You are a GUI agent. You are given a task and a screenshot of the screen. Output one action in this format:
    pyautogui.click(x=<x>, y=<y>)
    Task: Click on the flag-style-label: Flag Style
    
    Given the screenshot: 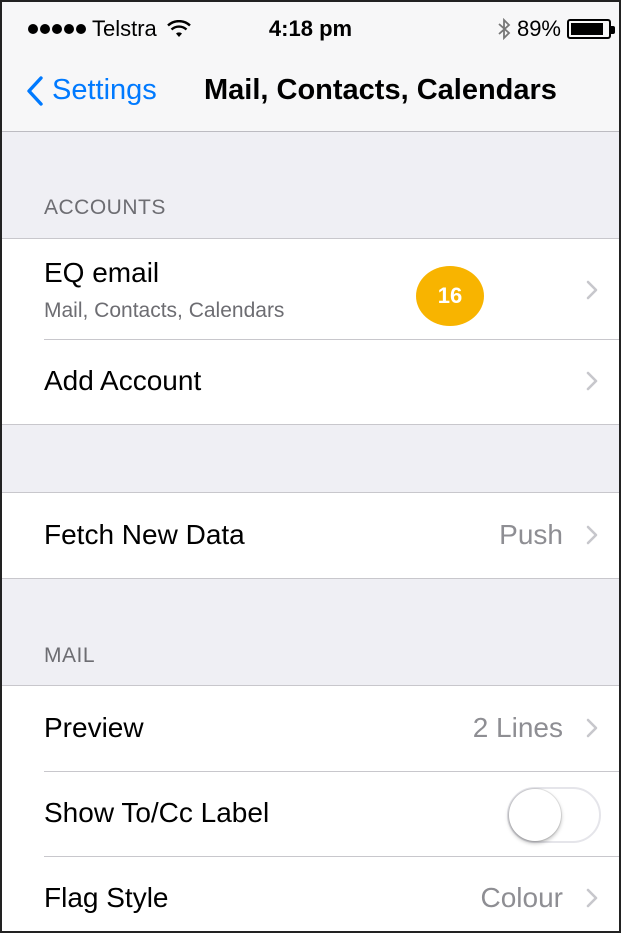 What is the action you would take?
    pyautogui.click(x=106, y=897)
    